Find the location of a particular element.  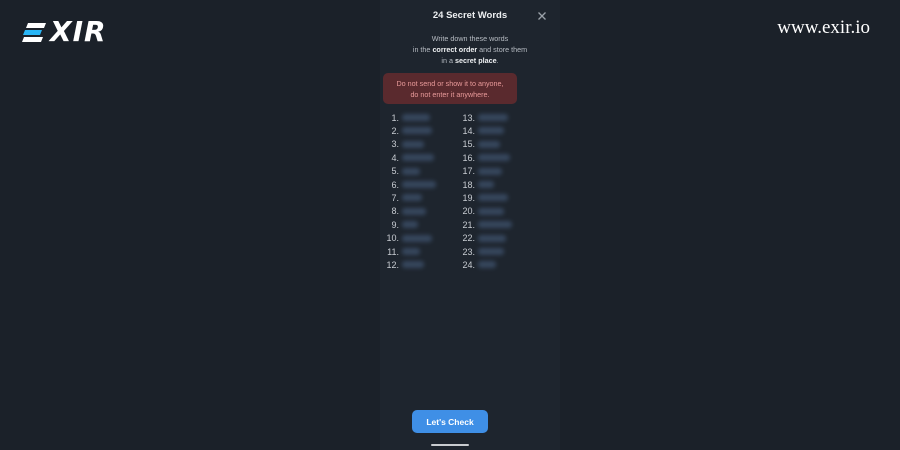

emphasis-correct-order: correct order is located at coordinates (455, 49).